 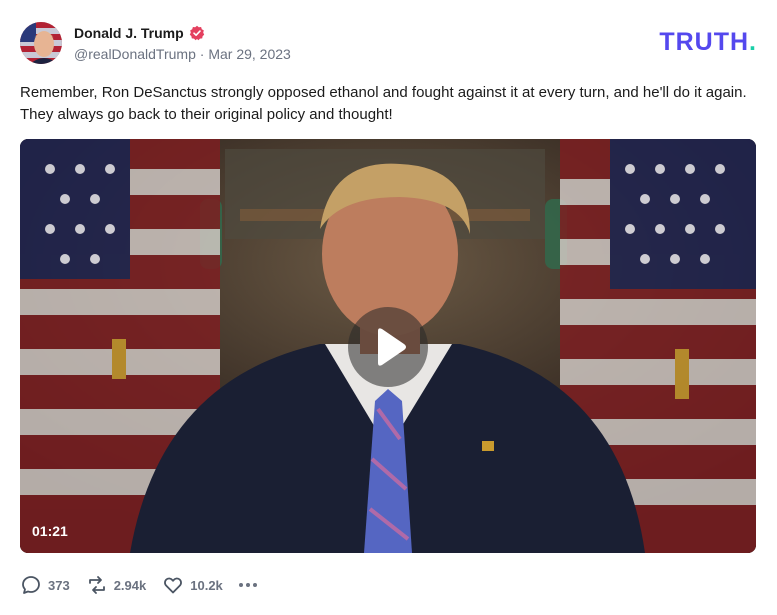 I want to click on like-button: 10.2k, so click(x=192, y=585).